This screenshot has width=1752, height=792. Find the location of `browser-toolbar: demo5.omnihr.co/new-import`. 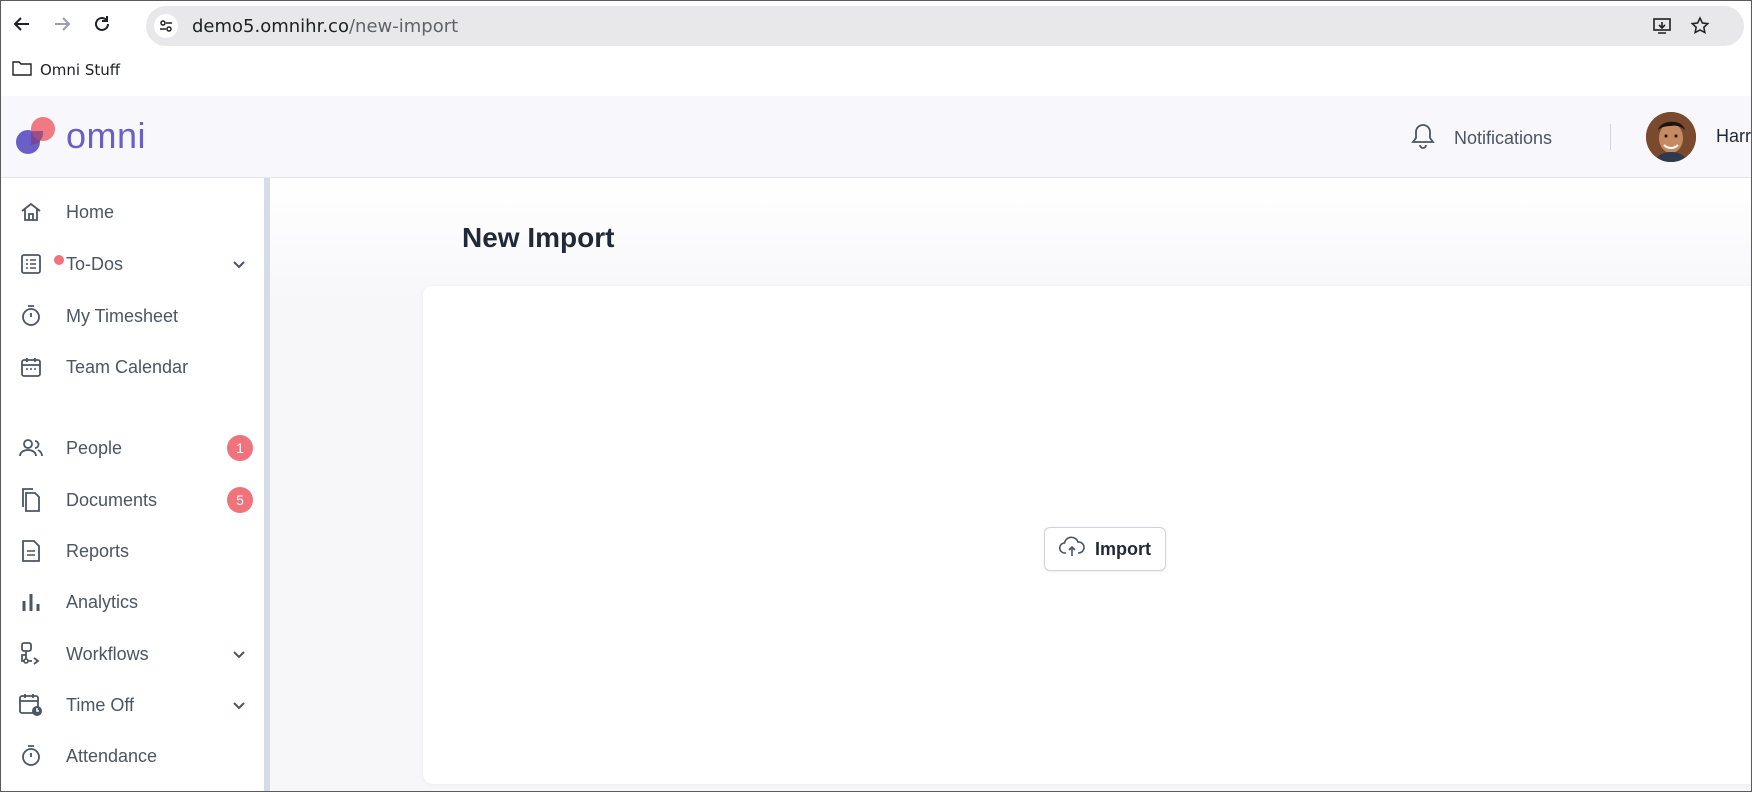

browser-toolbar: demo5.omnihr.co/new-import is located at coordinates (876, 25).